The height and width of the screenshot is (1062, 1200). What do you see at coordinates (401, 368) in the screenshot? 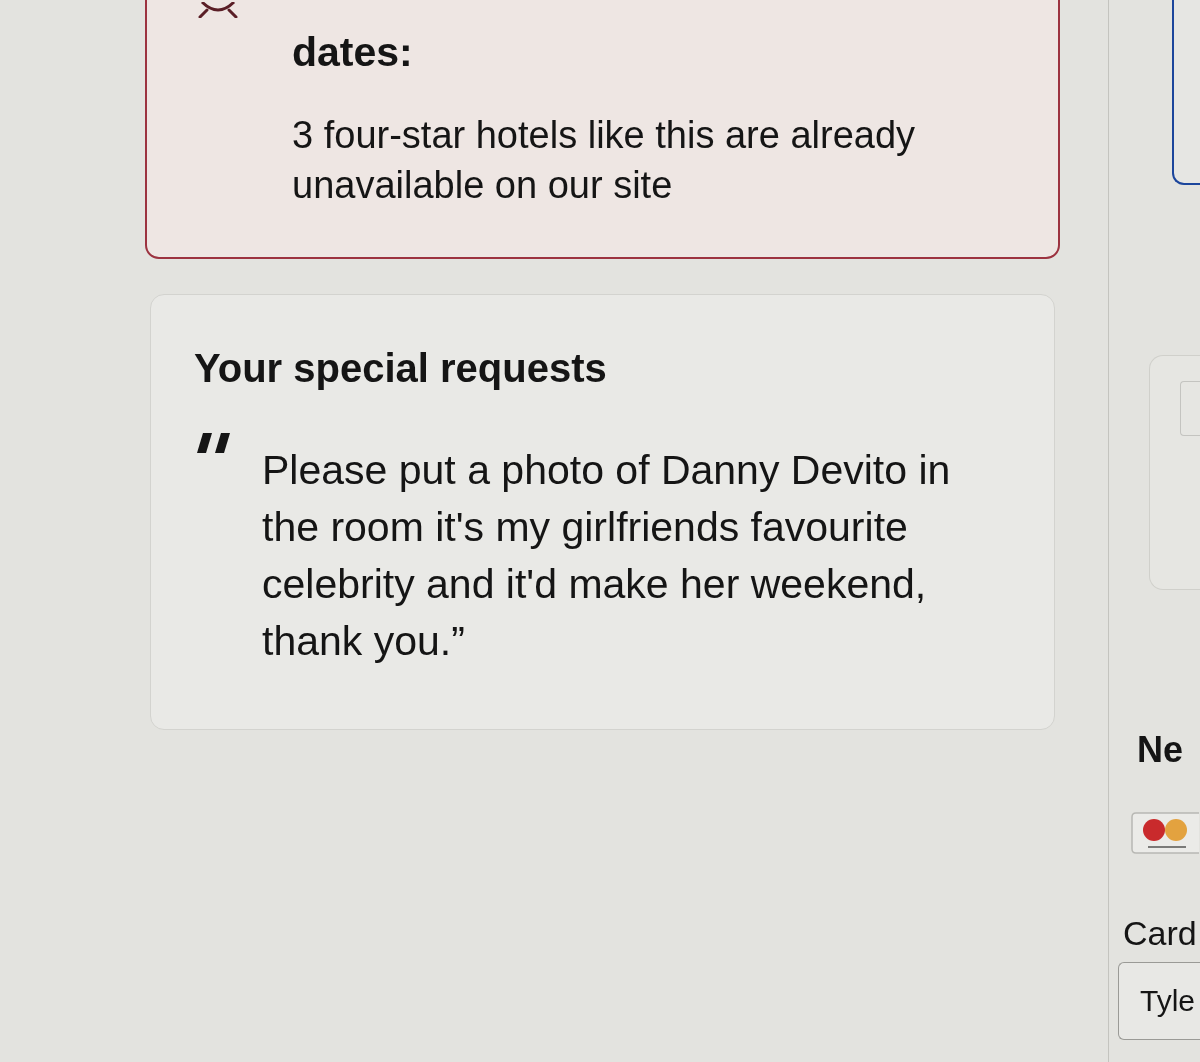
I see `card-title: Your special requests` at bounding box center [401, 368].